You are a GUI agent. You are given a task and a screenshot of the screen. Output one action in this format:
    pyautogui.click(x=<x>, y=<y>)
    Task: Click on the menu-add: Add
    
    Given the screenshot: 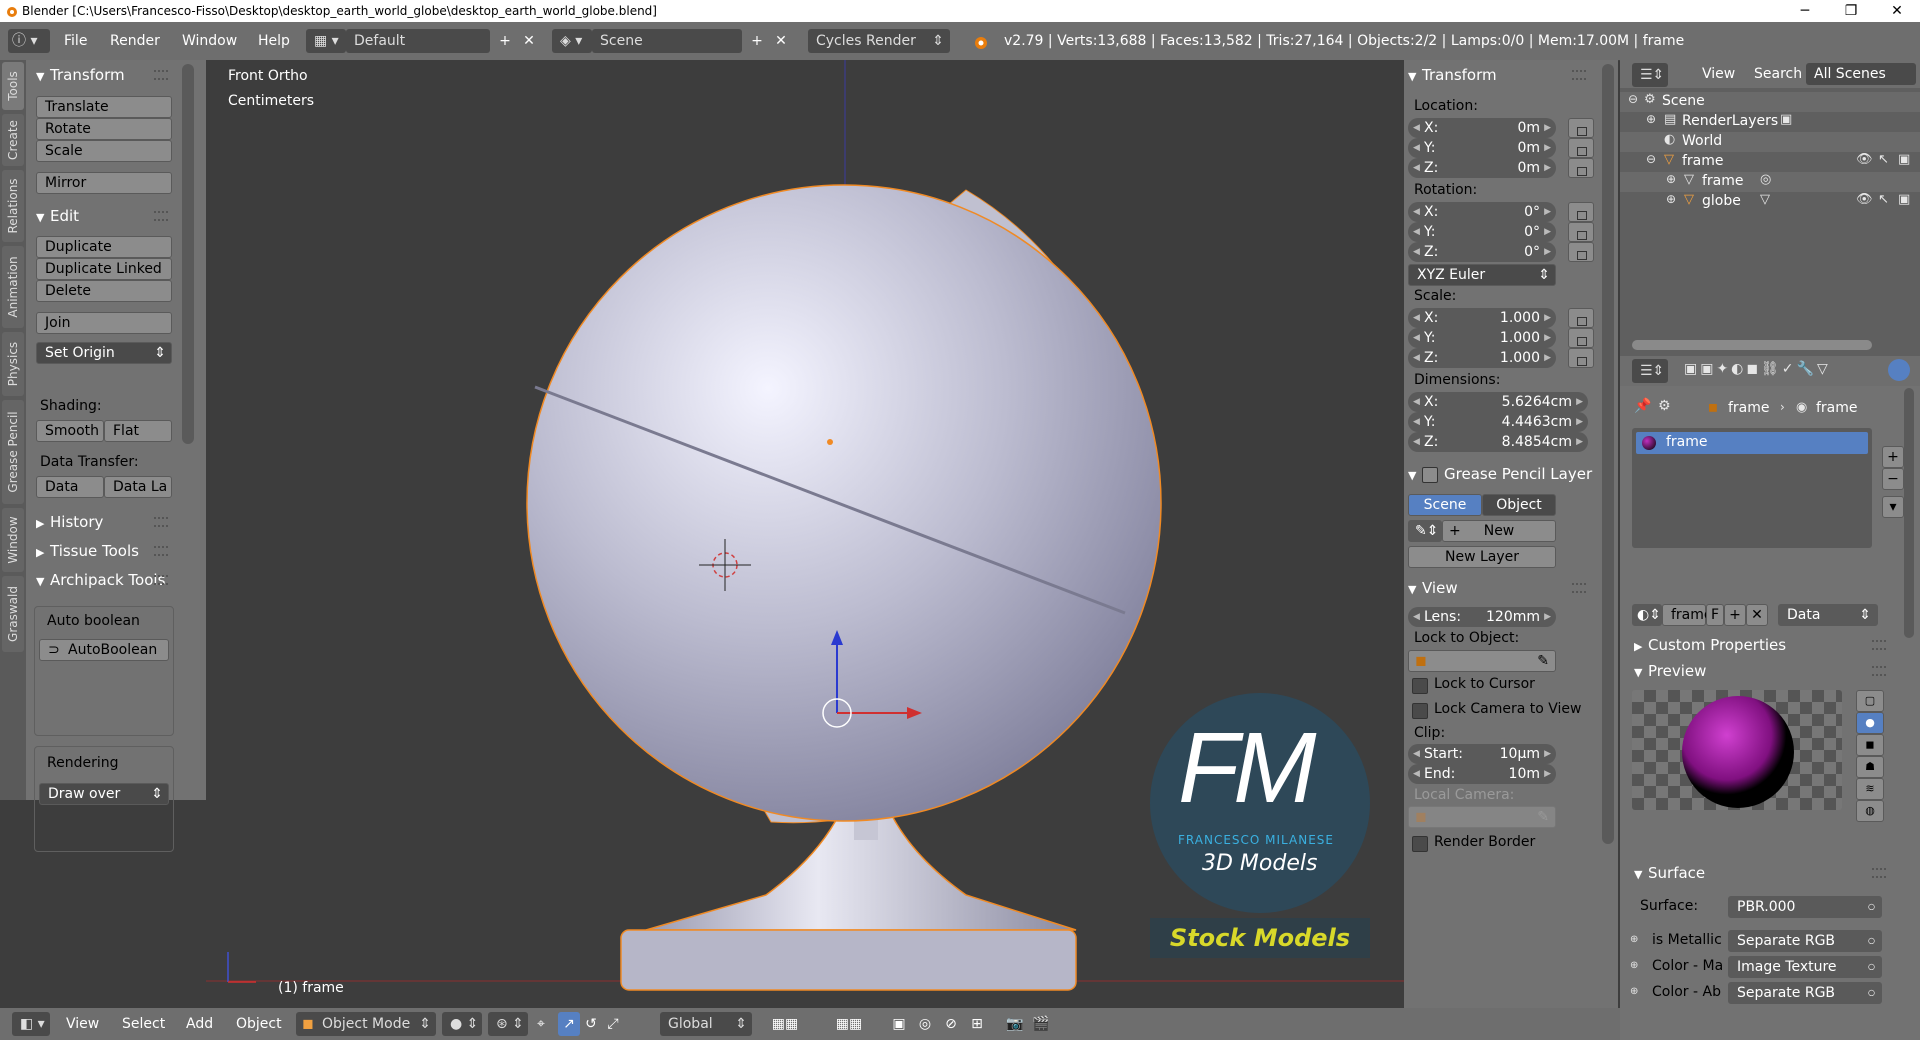 What is the action you would take?
    pyautogui.click(x=199, y=1024)
    